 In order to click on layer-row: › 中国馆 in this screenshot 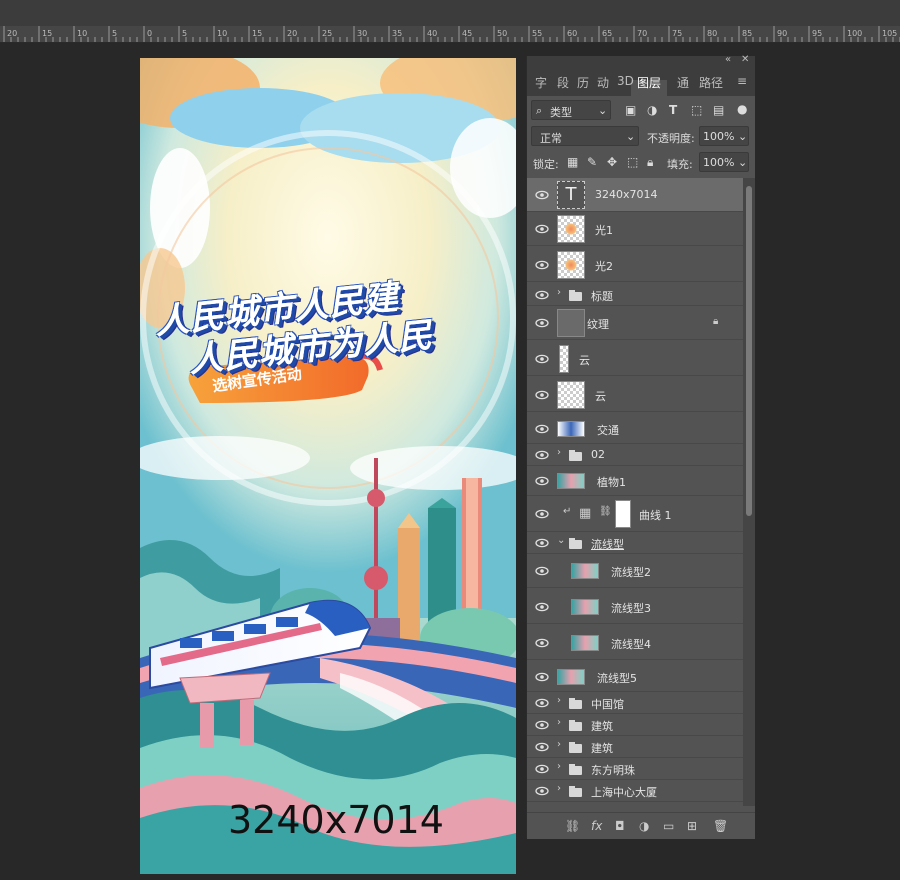, I will do `click(635, 703)`.